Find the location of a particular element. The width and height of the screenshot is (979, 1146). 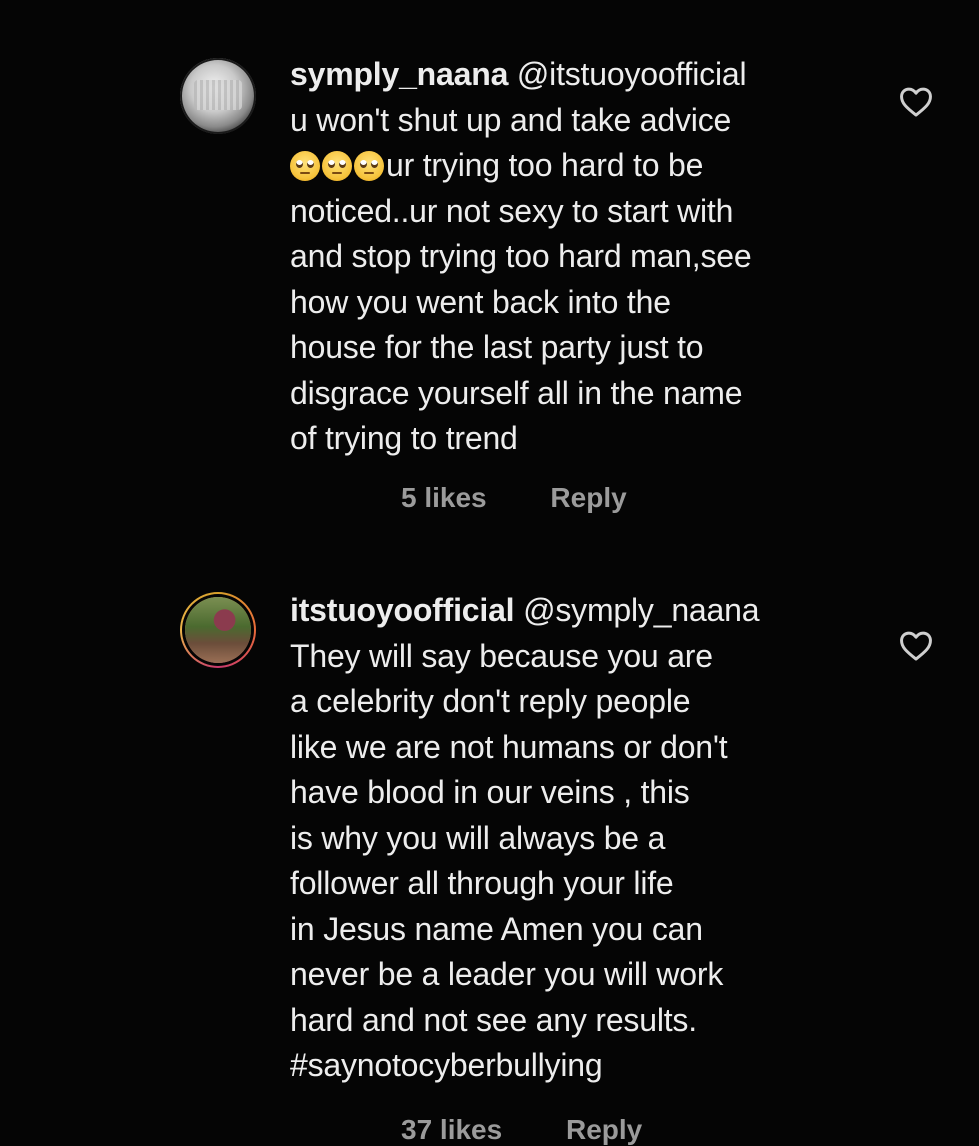

comment-line: u won't shut up and take advice is located at coordinates (511, 119).